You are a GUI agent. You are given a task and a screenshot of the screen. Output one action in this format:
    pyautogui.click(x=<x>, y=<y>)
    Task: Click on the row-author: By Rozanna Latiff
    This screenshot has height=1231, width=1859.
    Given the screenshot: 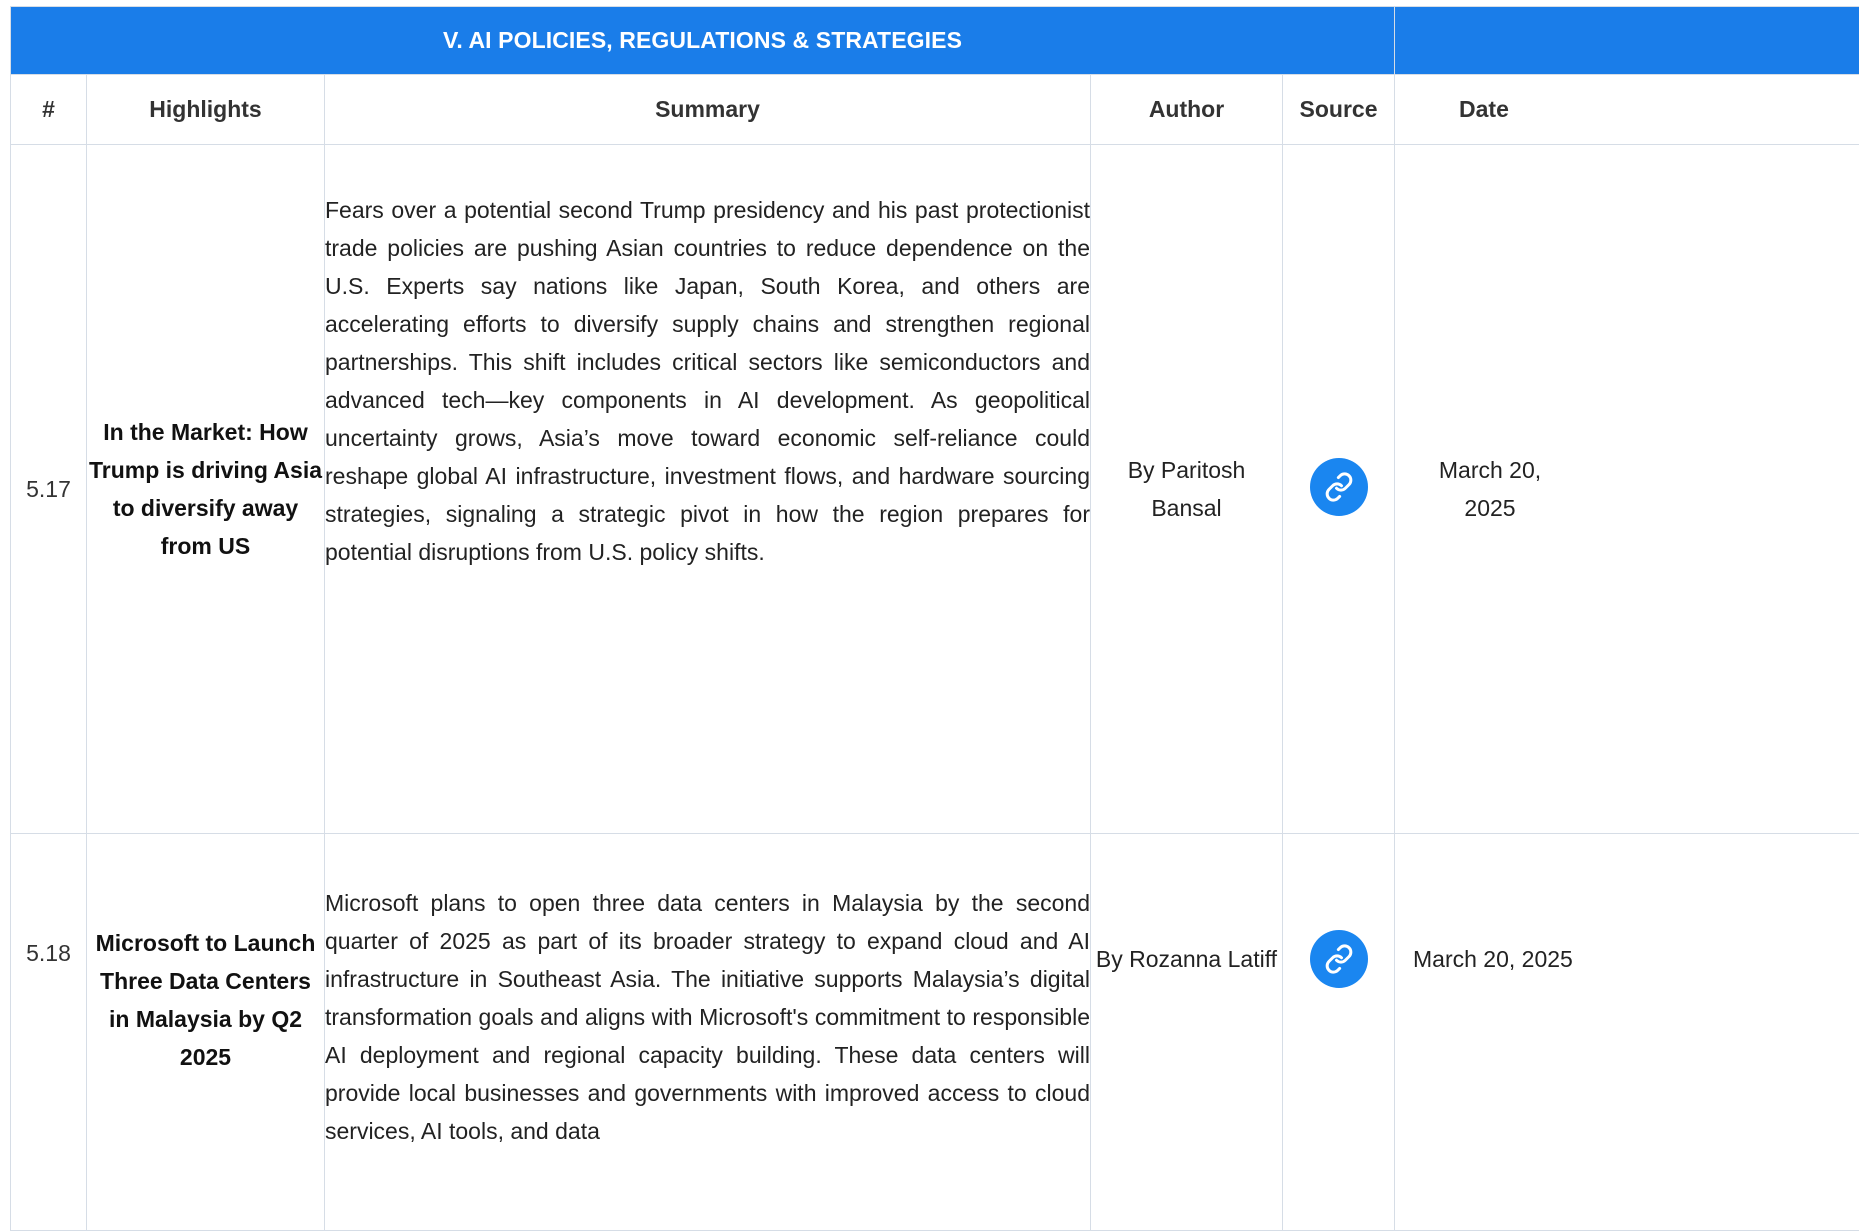 What is the action you would take?
    pyautogui.click(x=1187, y=1032)
    